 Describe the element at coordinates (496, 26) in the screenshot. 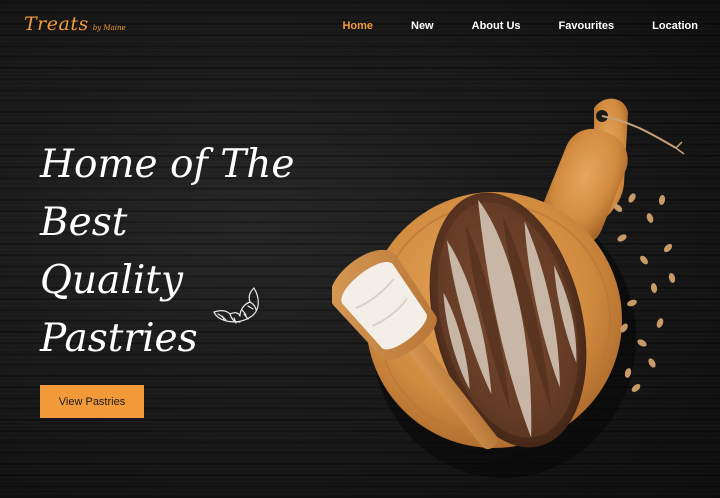

I see `nav-item-about-us: About Us` at that location.